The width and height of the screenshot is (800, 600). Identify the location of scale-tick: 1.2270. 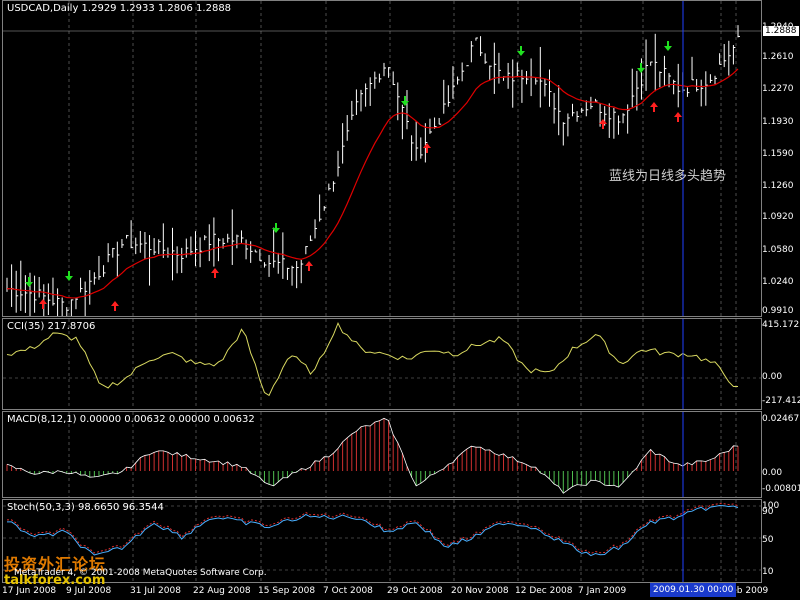
(778, 89).